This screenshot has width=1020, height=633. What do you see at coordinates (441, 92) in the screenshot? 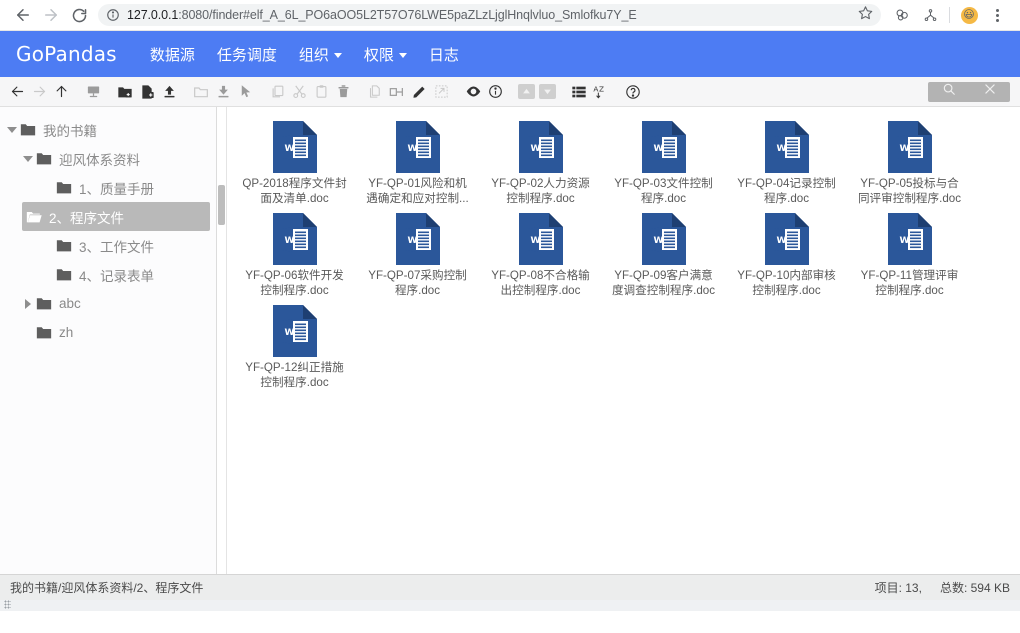
I see `extract-icon` at bounding box center [441, 92].